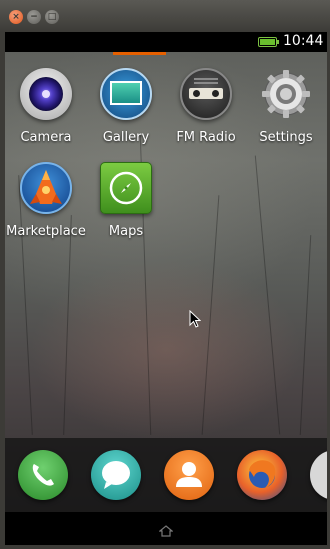 This screenshot has width=330, height=549. Describe the element at coordinates (206, 137) in the screenshot. I see `app-label: FM Radio` at that location.